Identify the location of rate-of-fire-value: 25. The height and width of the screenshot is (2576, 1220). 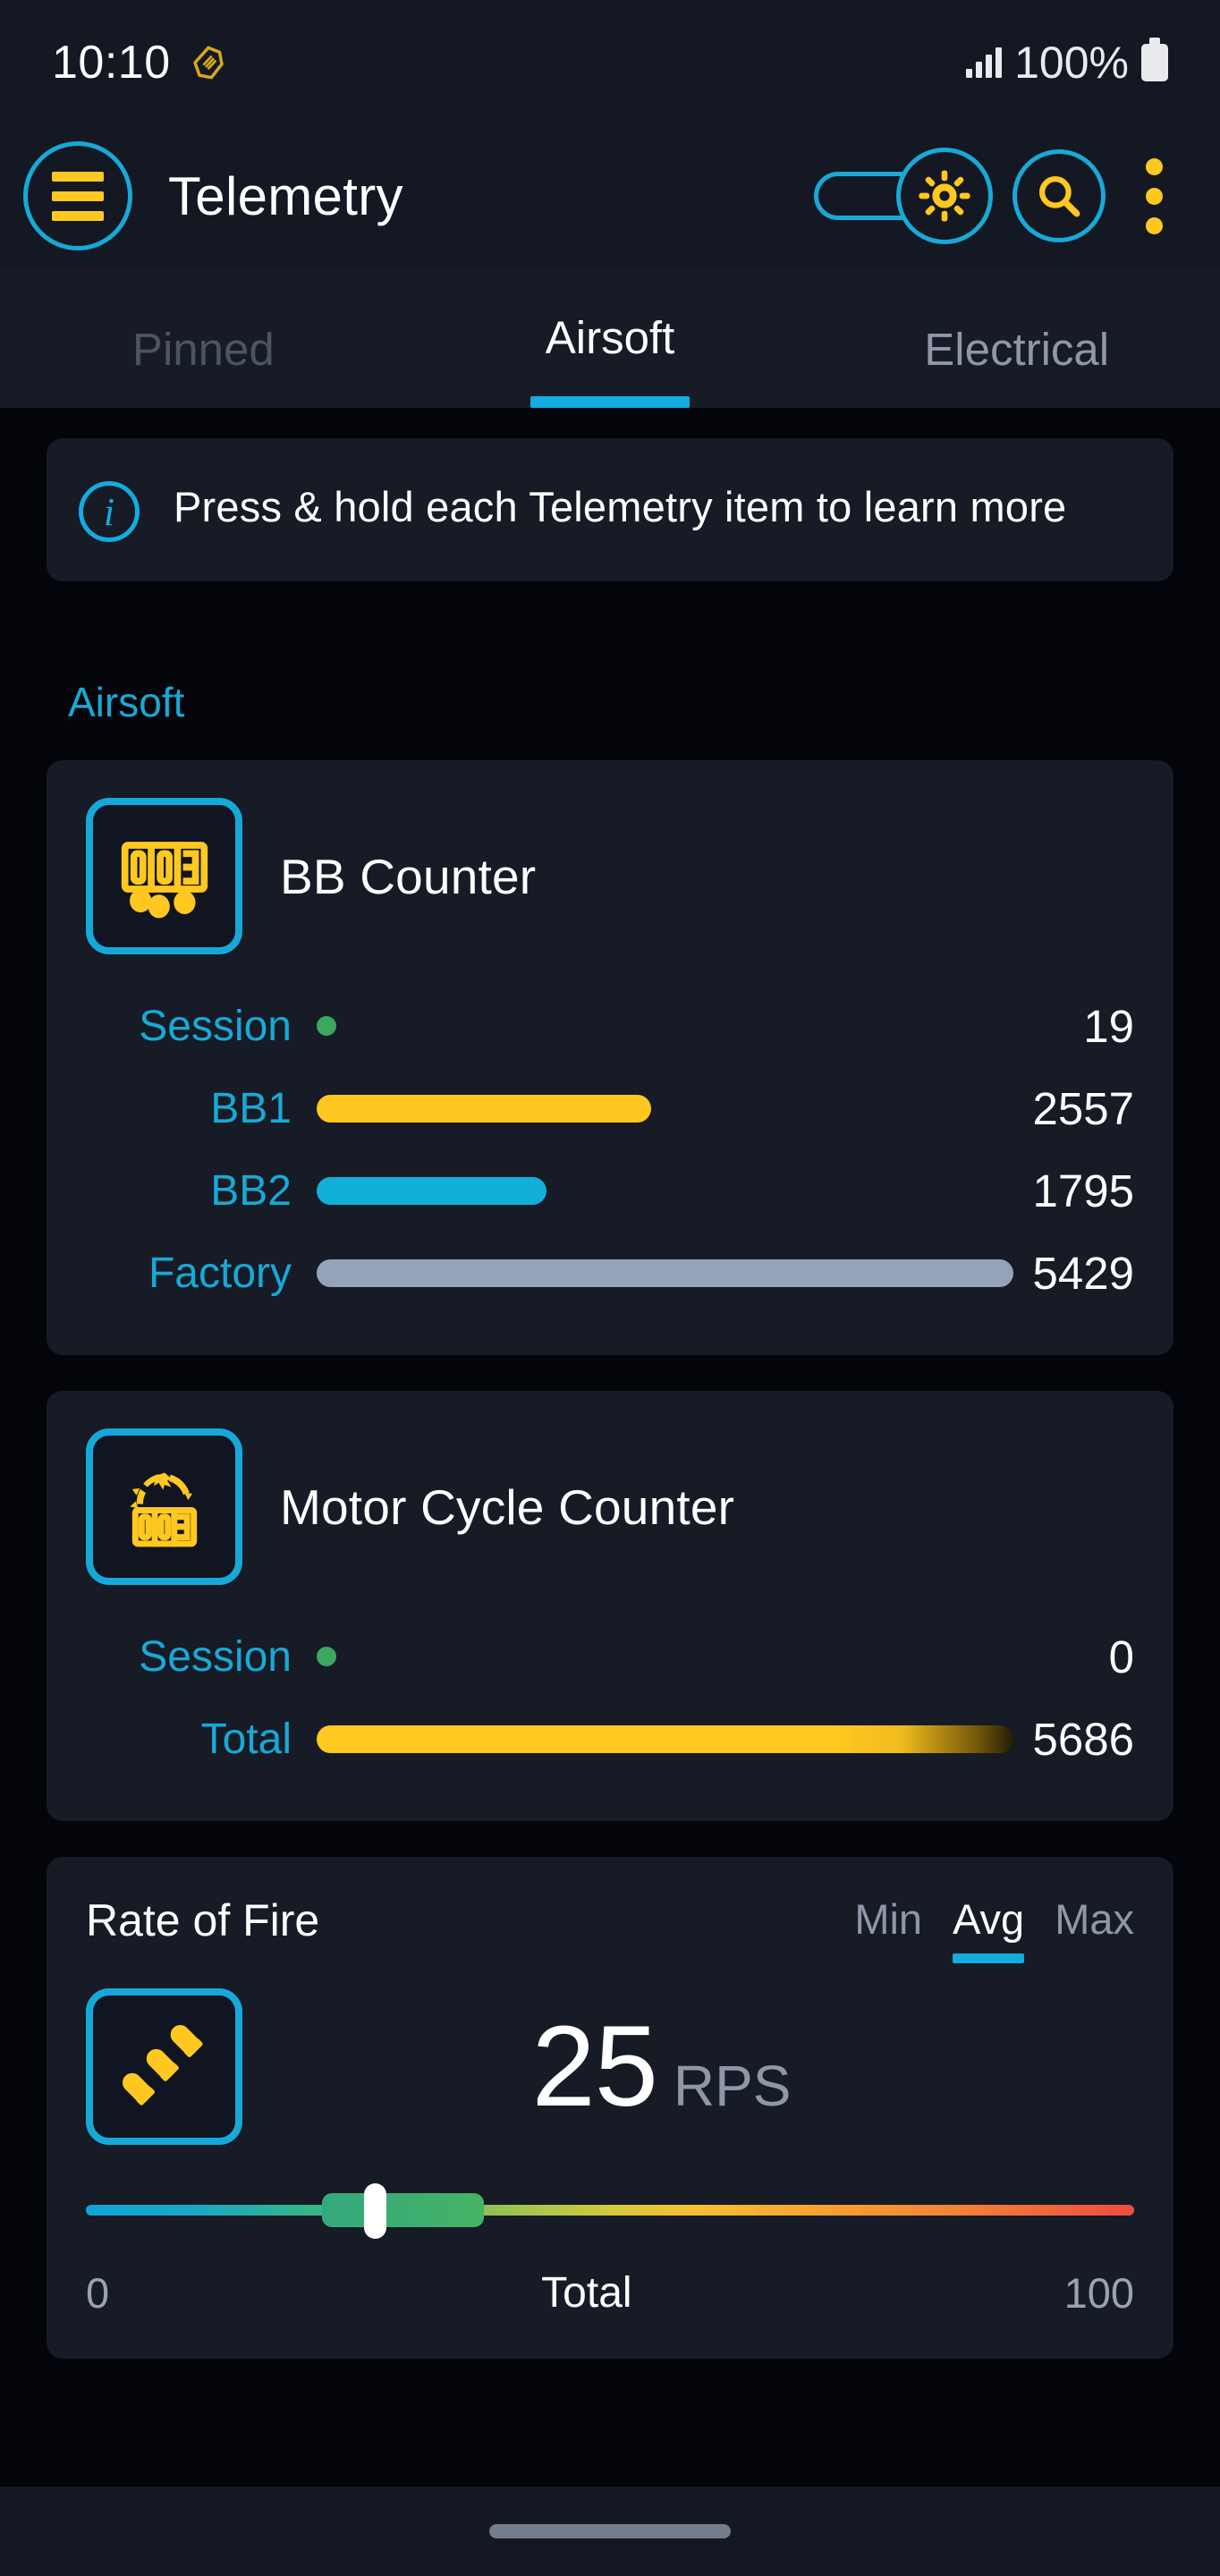
(594, 2066).